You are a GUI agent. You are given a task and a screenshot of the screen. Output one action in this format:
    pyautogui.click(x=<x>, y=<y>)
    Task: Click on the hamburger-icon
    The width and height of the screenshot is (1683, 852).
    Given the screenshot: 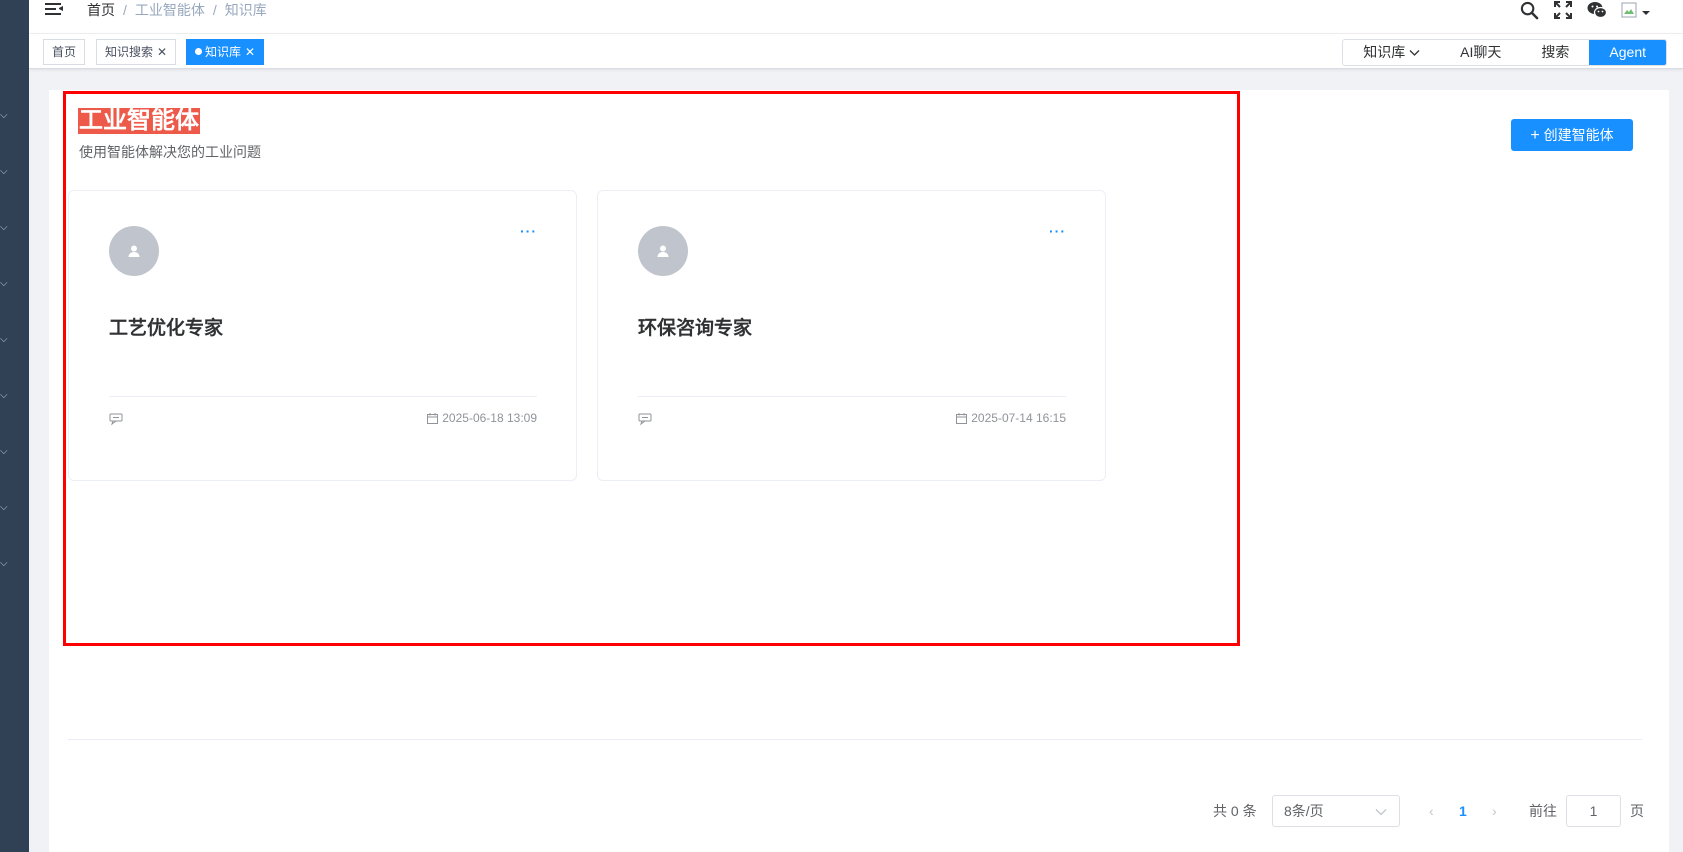 What is the action you would take?
    pyautogui.click(x=54, y=10)
    